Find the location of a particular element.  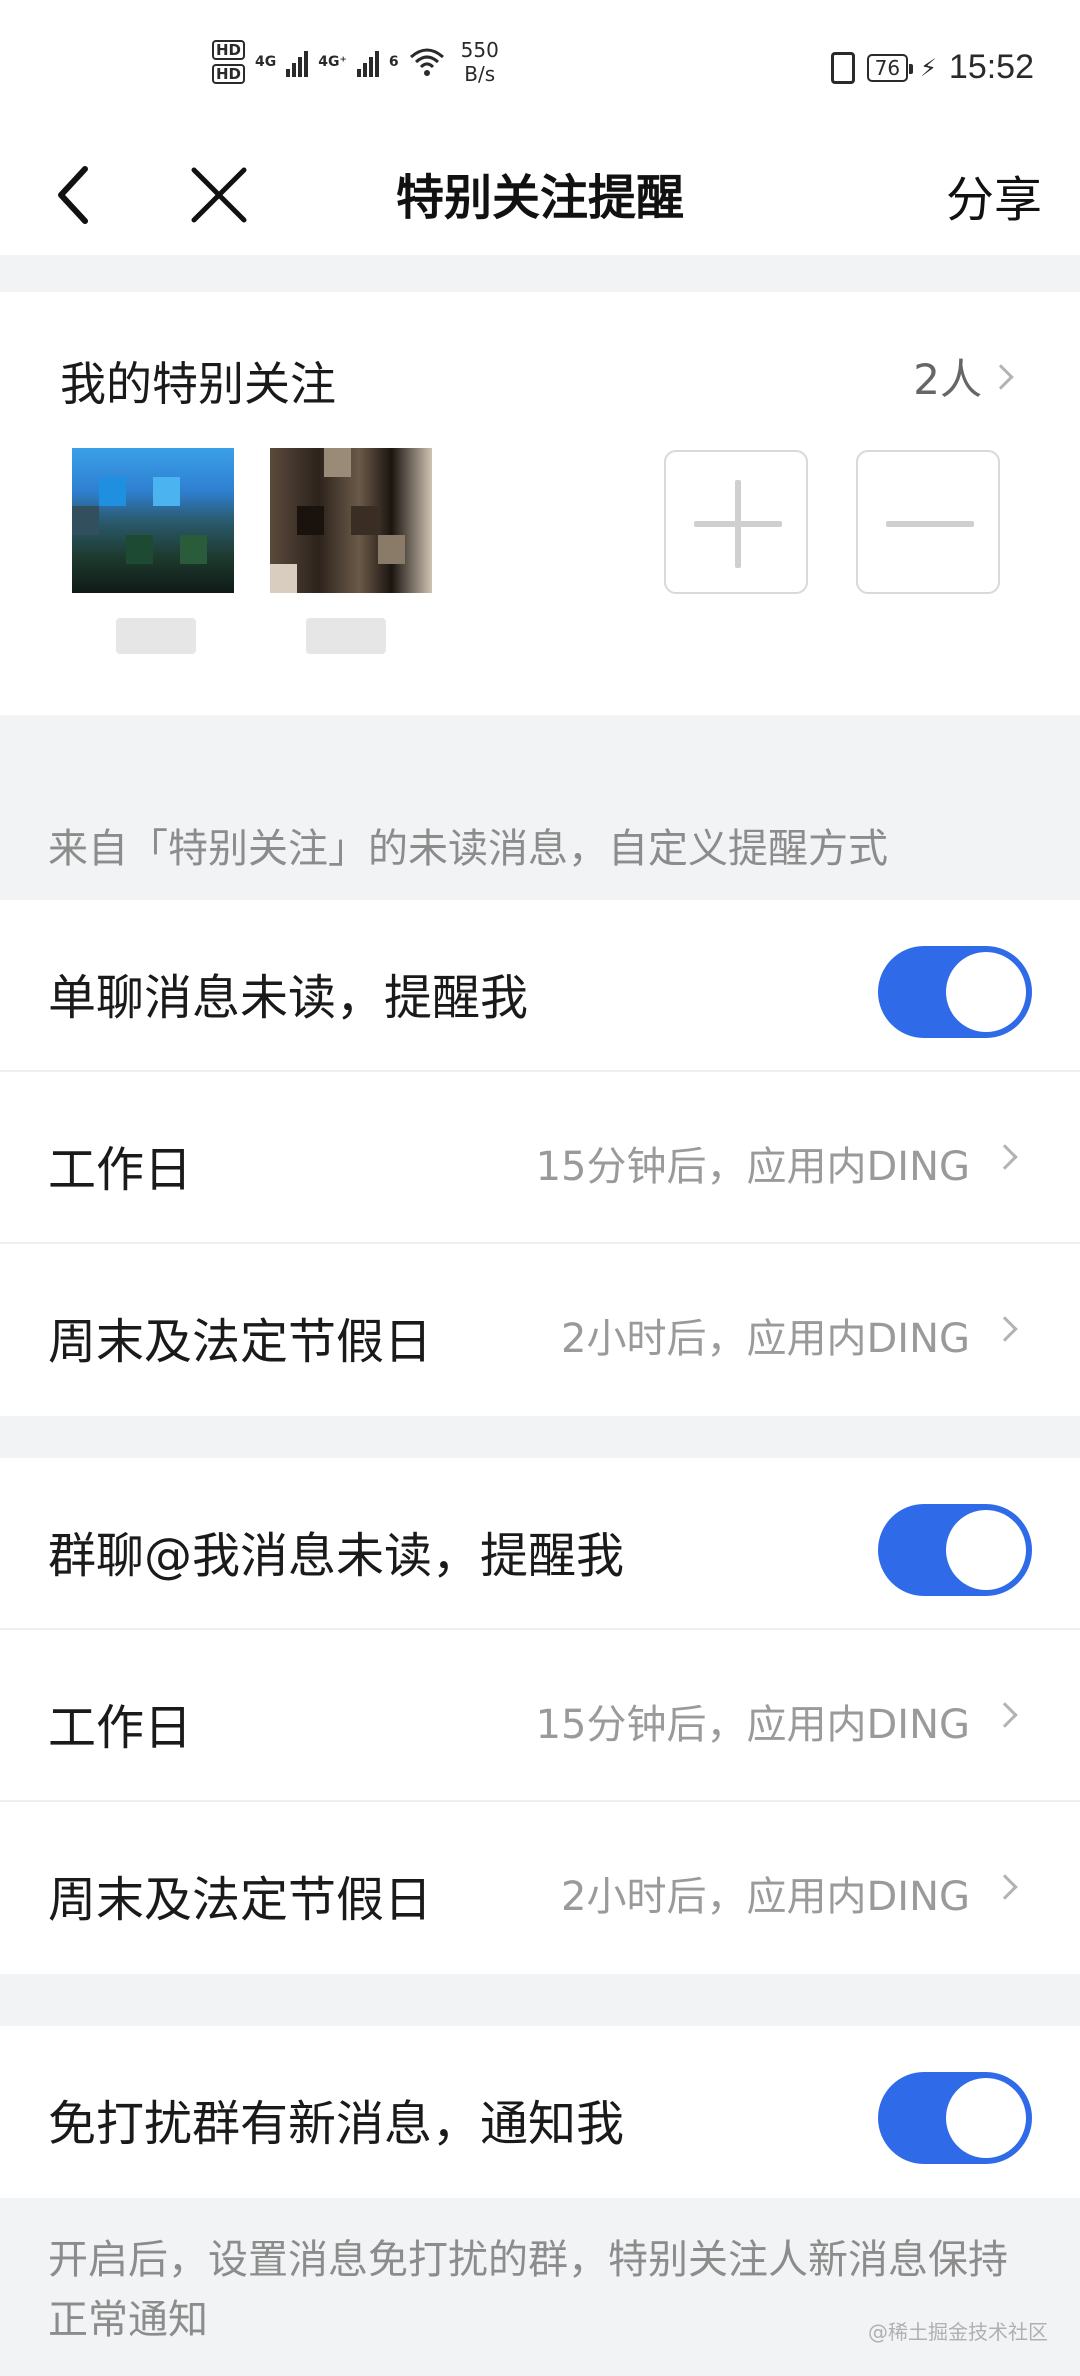

group-chat-workday-row: 工作日 15分钟后，应用内DING is located at coordinates (540, 1716).